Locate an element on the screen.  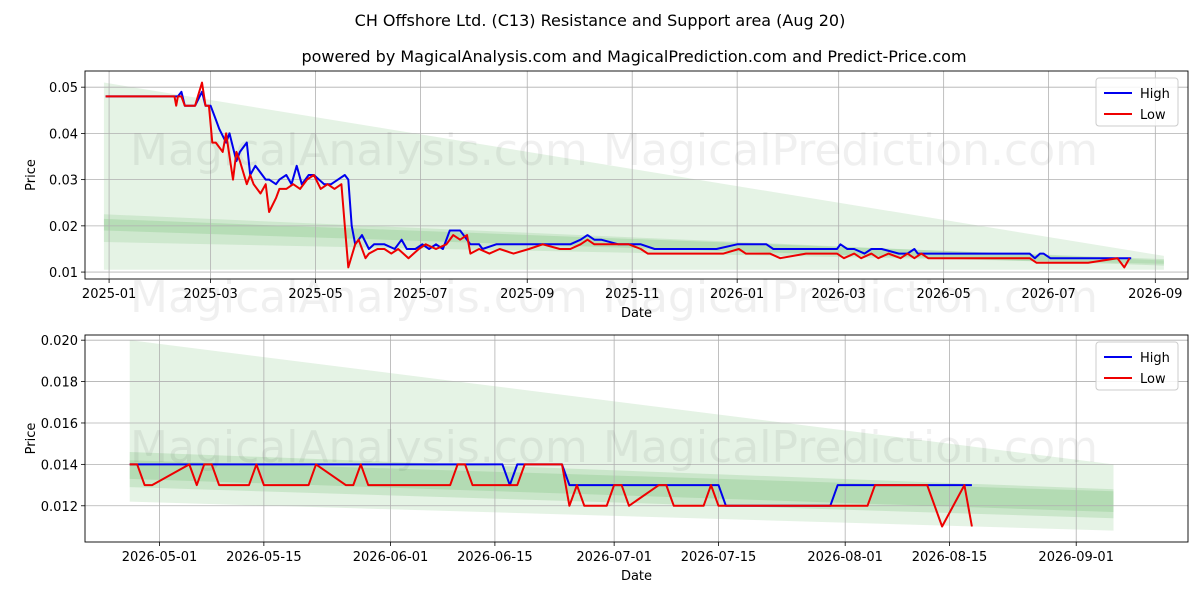
x-tick-label: 2026-07-01 is located at coordinates (614, 557).